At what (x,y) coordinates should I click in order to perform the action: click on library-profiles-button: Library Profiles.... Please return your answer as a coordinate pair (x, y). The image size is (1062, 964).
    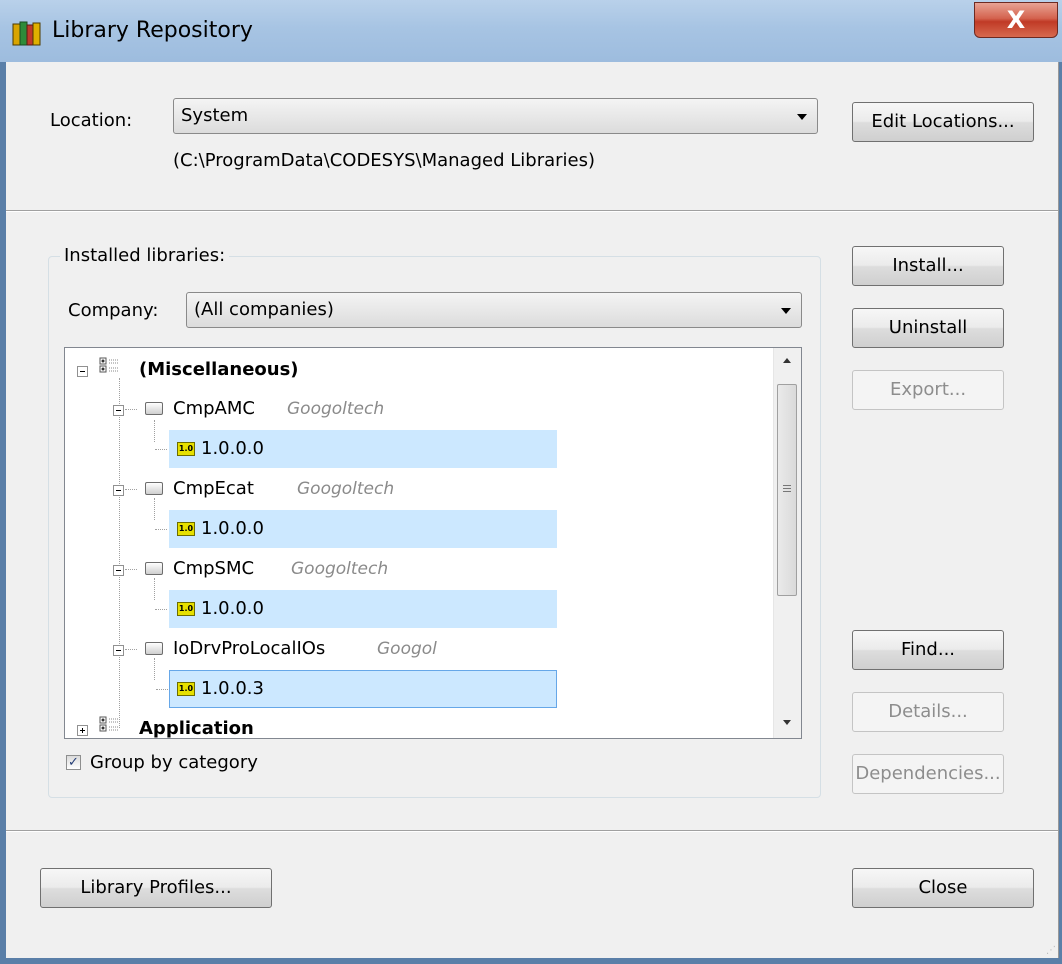
    Looking at the image, I should click on (156, 888).